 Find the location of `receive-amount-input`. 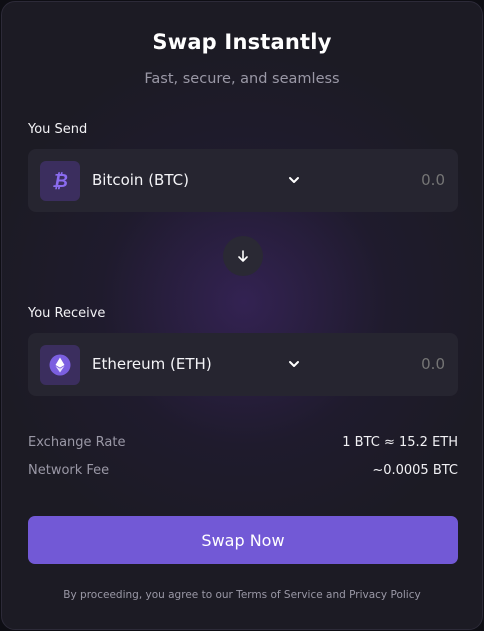

receive-amount-input is located at coordinates (405, 364).